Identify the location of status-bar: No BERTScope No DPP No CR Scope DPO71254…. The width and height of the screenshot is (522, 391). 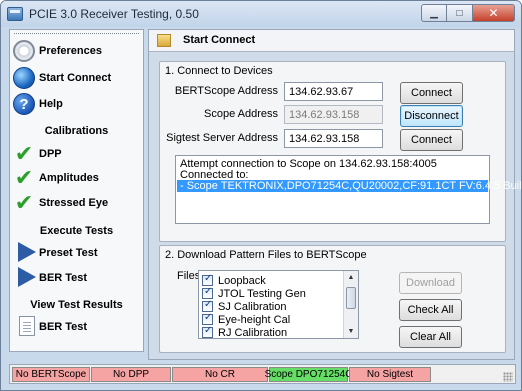
(262, 374).